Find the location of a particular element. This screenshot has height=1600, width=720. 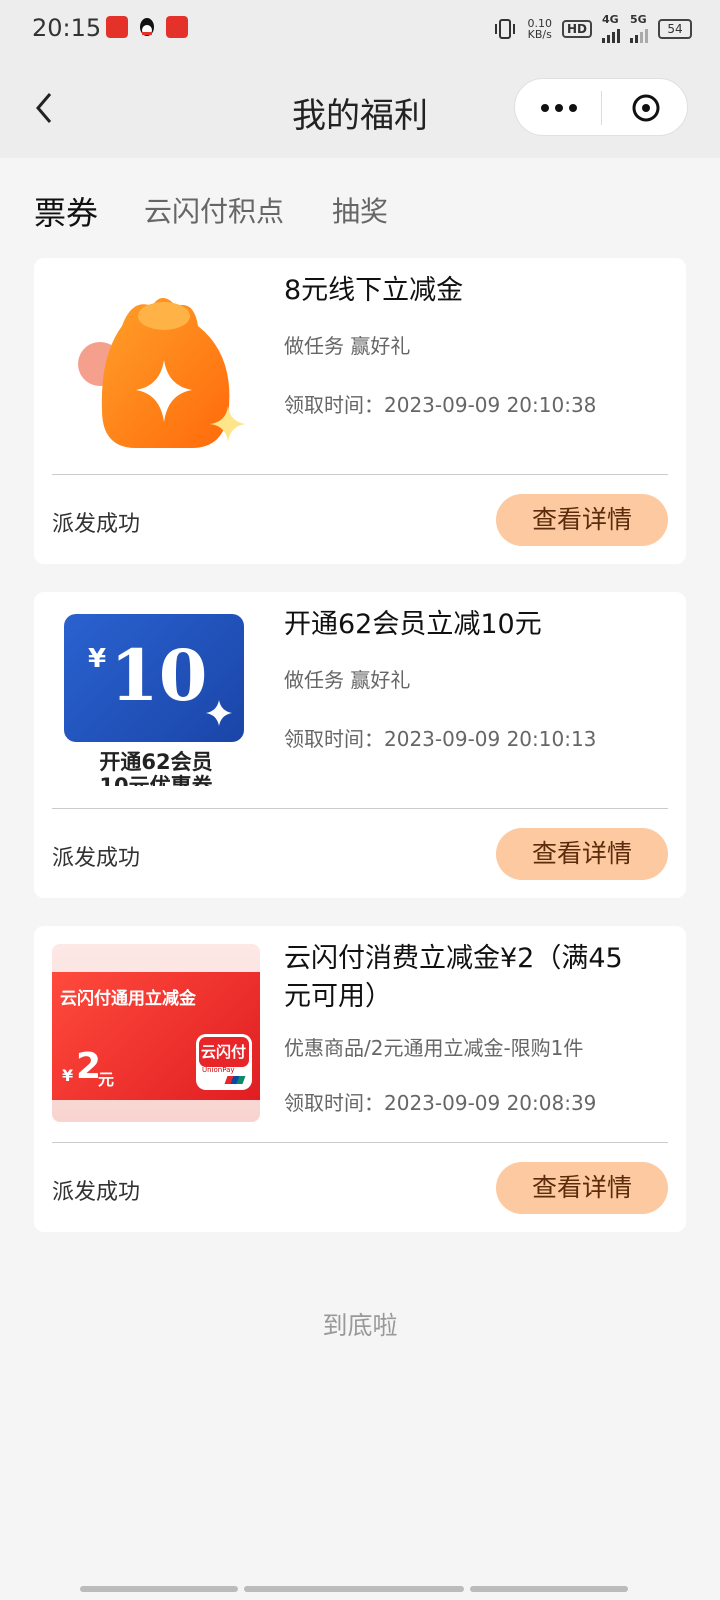

vibrate-icon is located at coordinates (505, 28).